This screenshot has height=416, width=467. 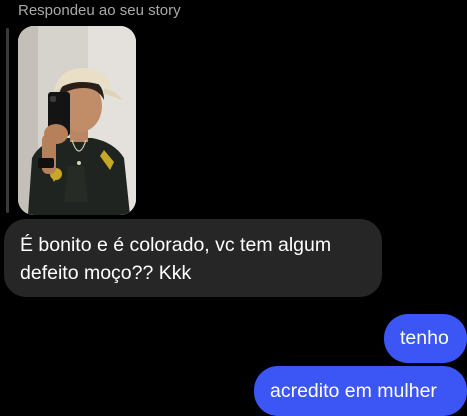 I want to click on story-photo, so click(x=77, y=120).